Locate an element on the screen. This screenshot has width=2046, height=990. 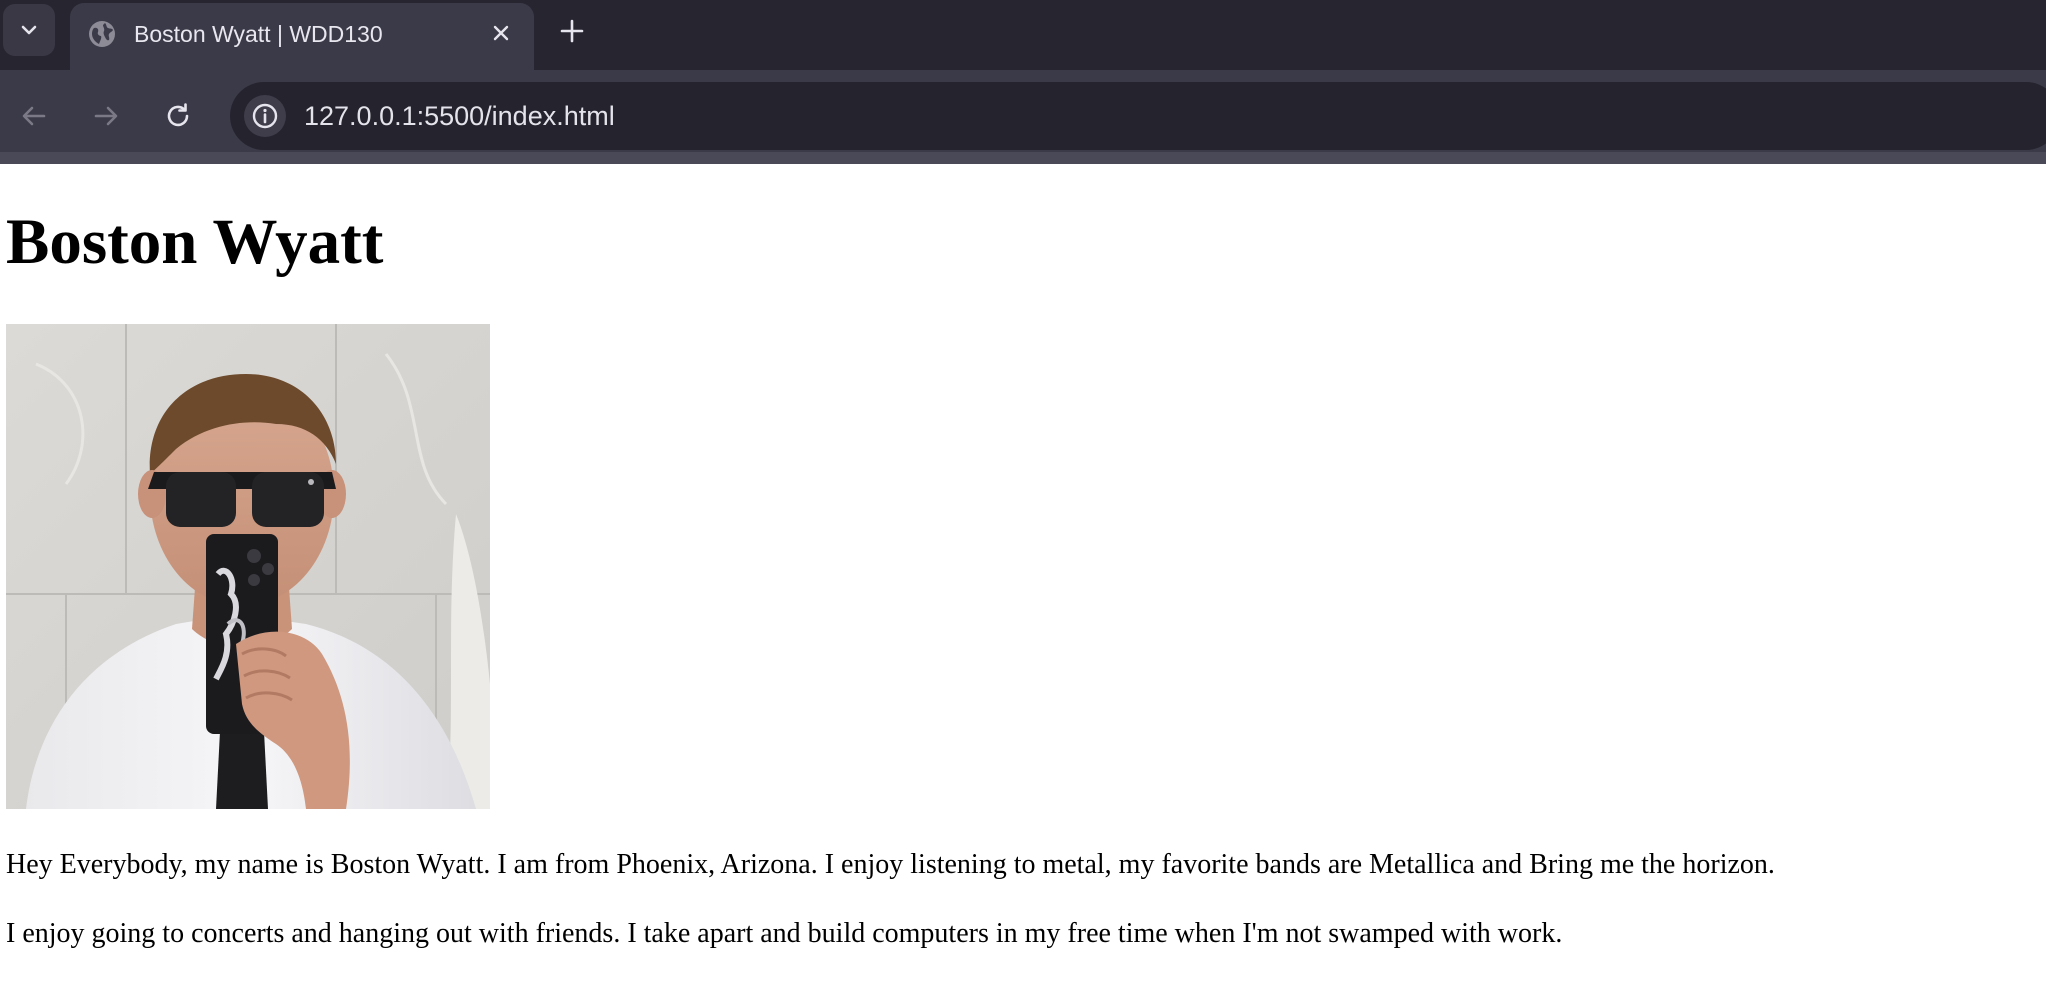
info-icon is located at coordinates (265, 116).